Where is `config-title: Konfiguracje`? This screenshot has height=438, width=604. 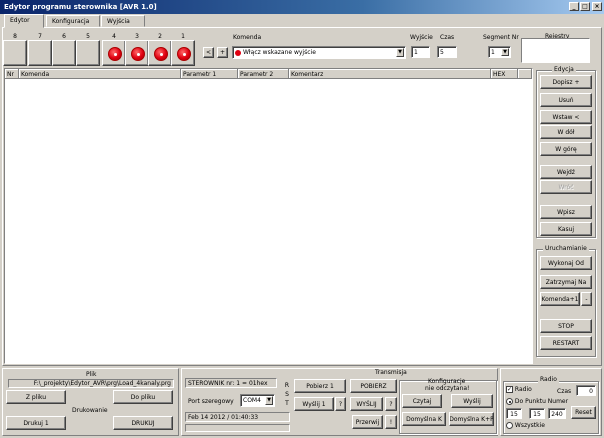
config-title: Konfiguracje is located at coordinates (447, 381).